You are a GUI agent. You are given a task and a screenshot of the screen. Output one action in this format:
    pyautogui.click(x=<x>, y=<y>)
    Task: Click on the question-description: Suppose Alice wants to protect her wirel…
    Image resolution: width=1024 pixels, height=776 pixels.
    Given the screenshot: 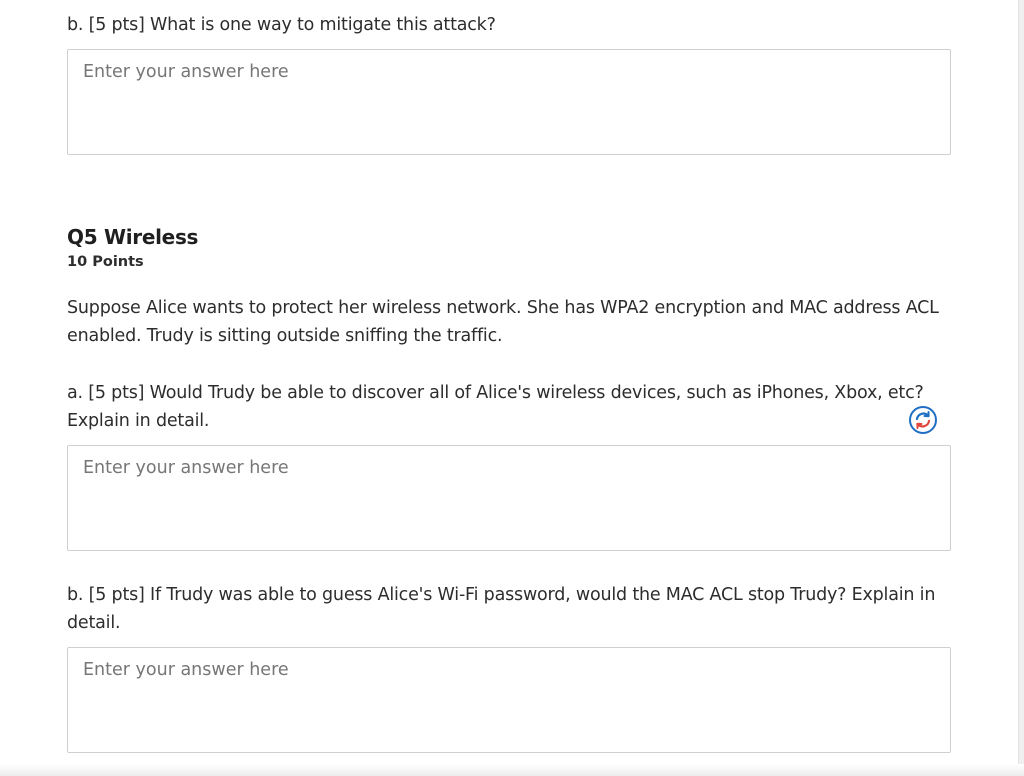 What is the action you would take?
    pyautogui.click(x=503, y=322)
    